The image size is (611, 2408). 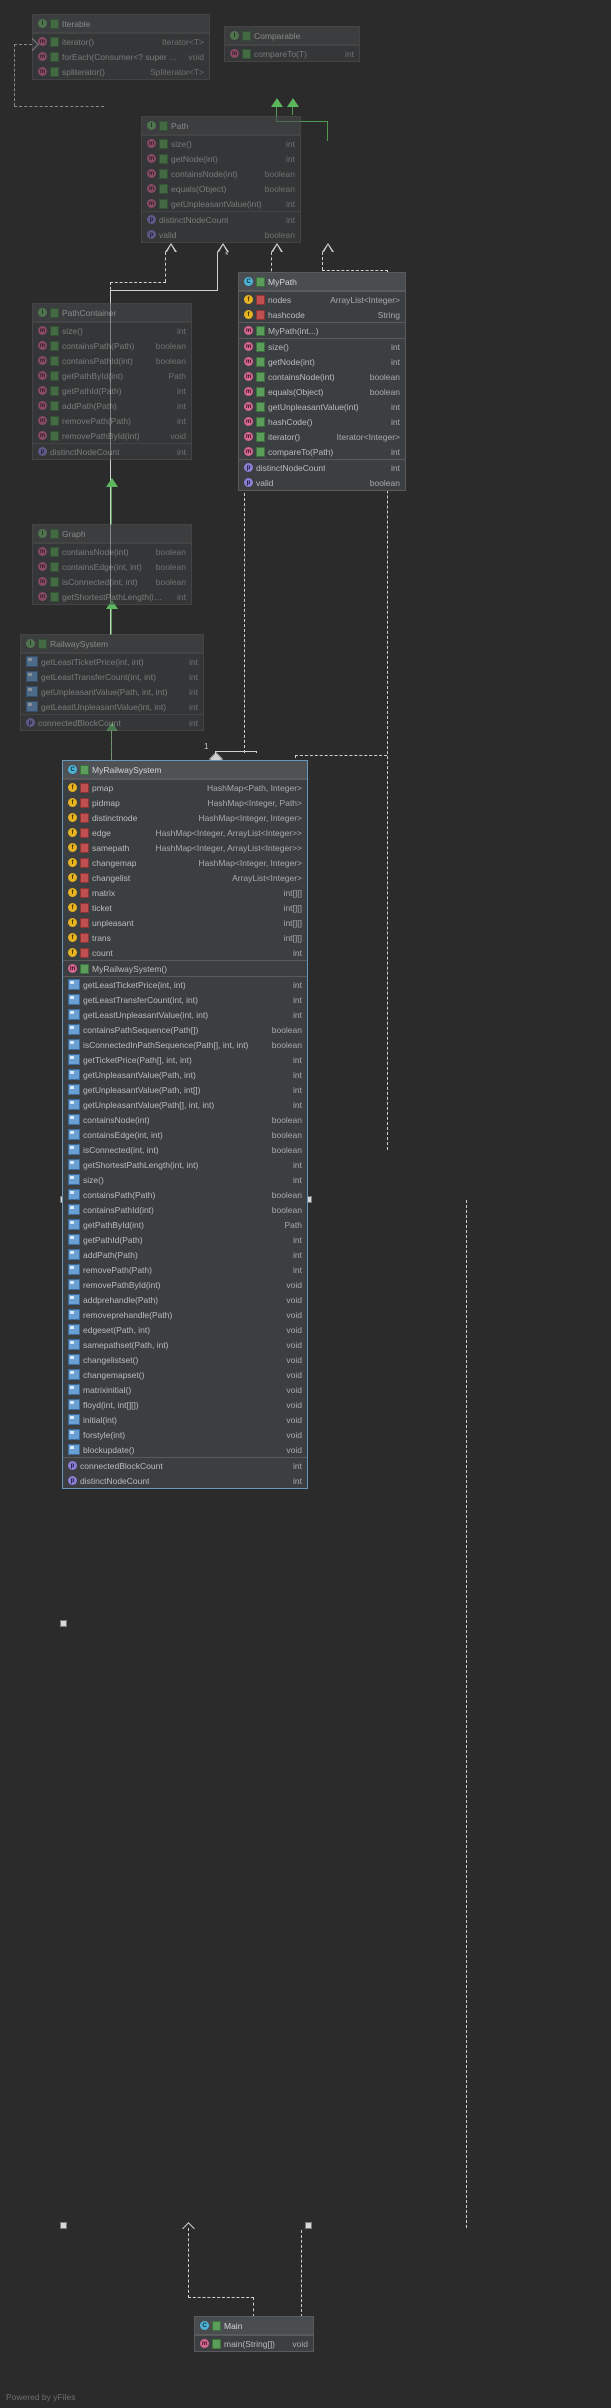 I want to click on member-row: f ticket int[][], so click(x=185, y=907).